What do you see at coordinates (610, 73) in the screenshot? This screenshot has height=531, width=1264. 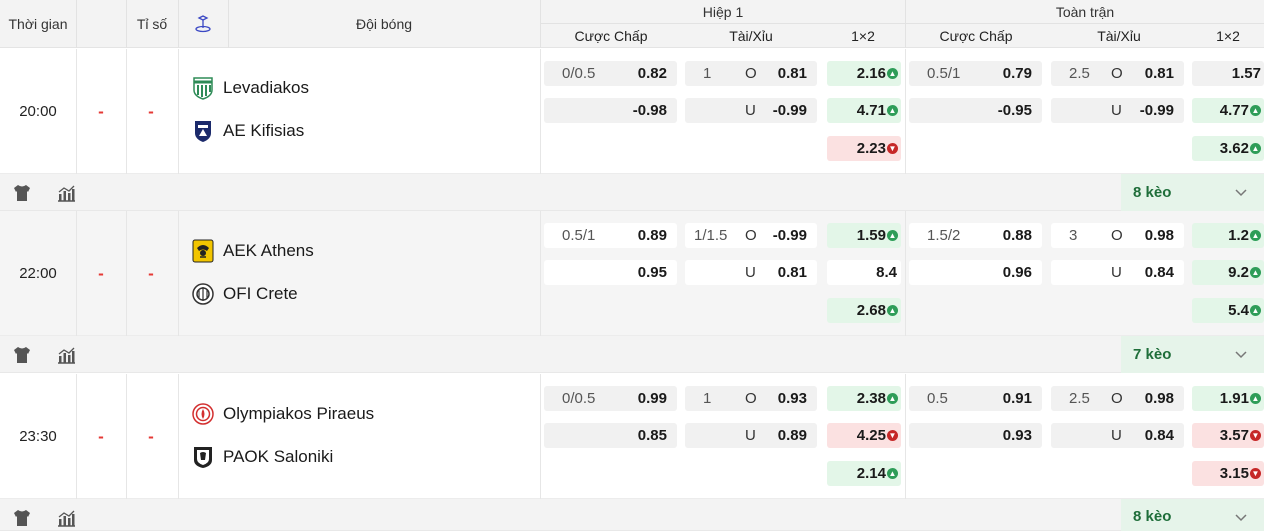 I see `odds-cell: 0/0.5 0.82` at bounding box center [610, 73].